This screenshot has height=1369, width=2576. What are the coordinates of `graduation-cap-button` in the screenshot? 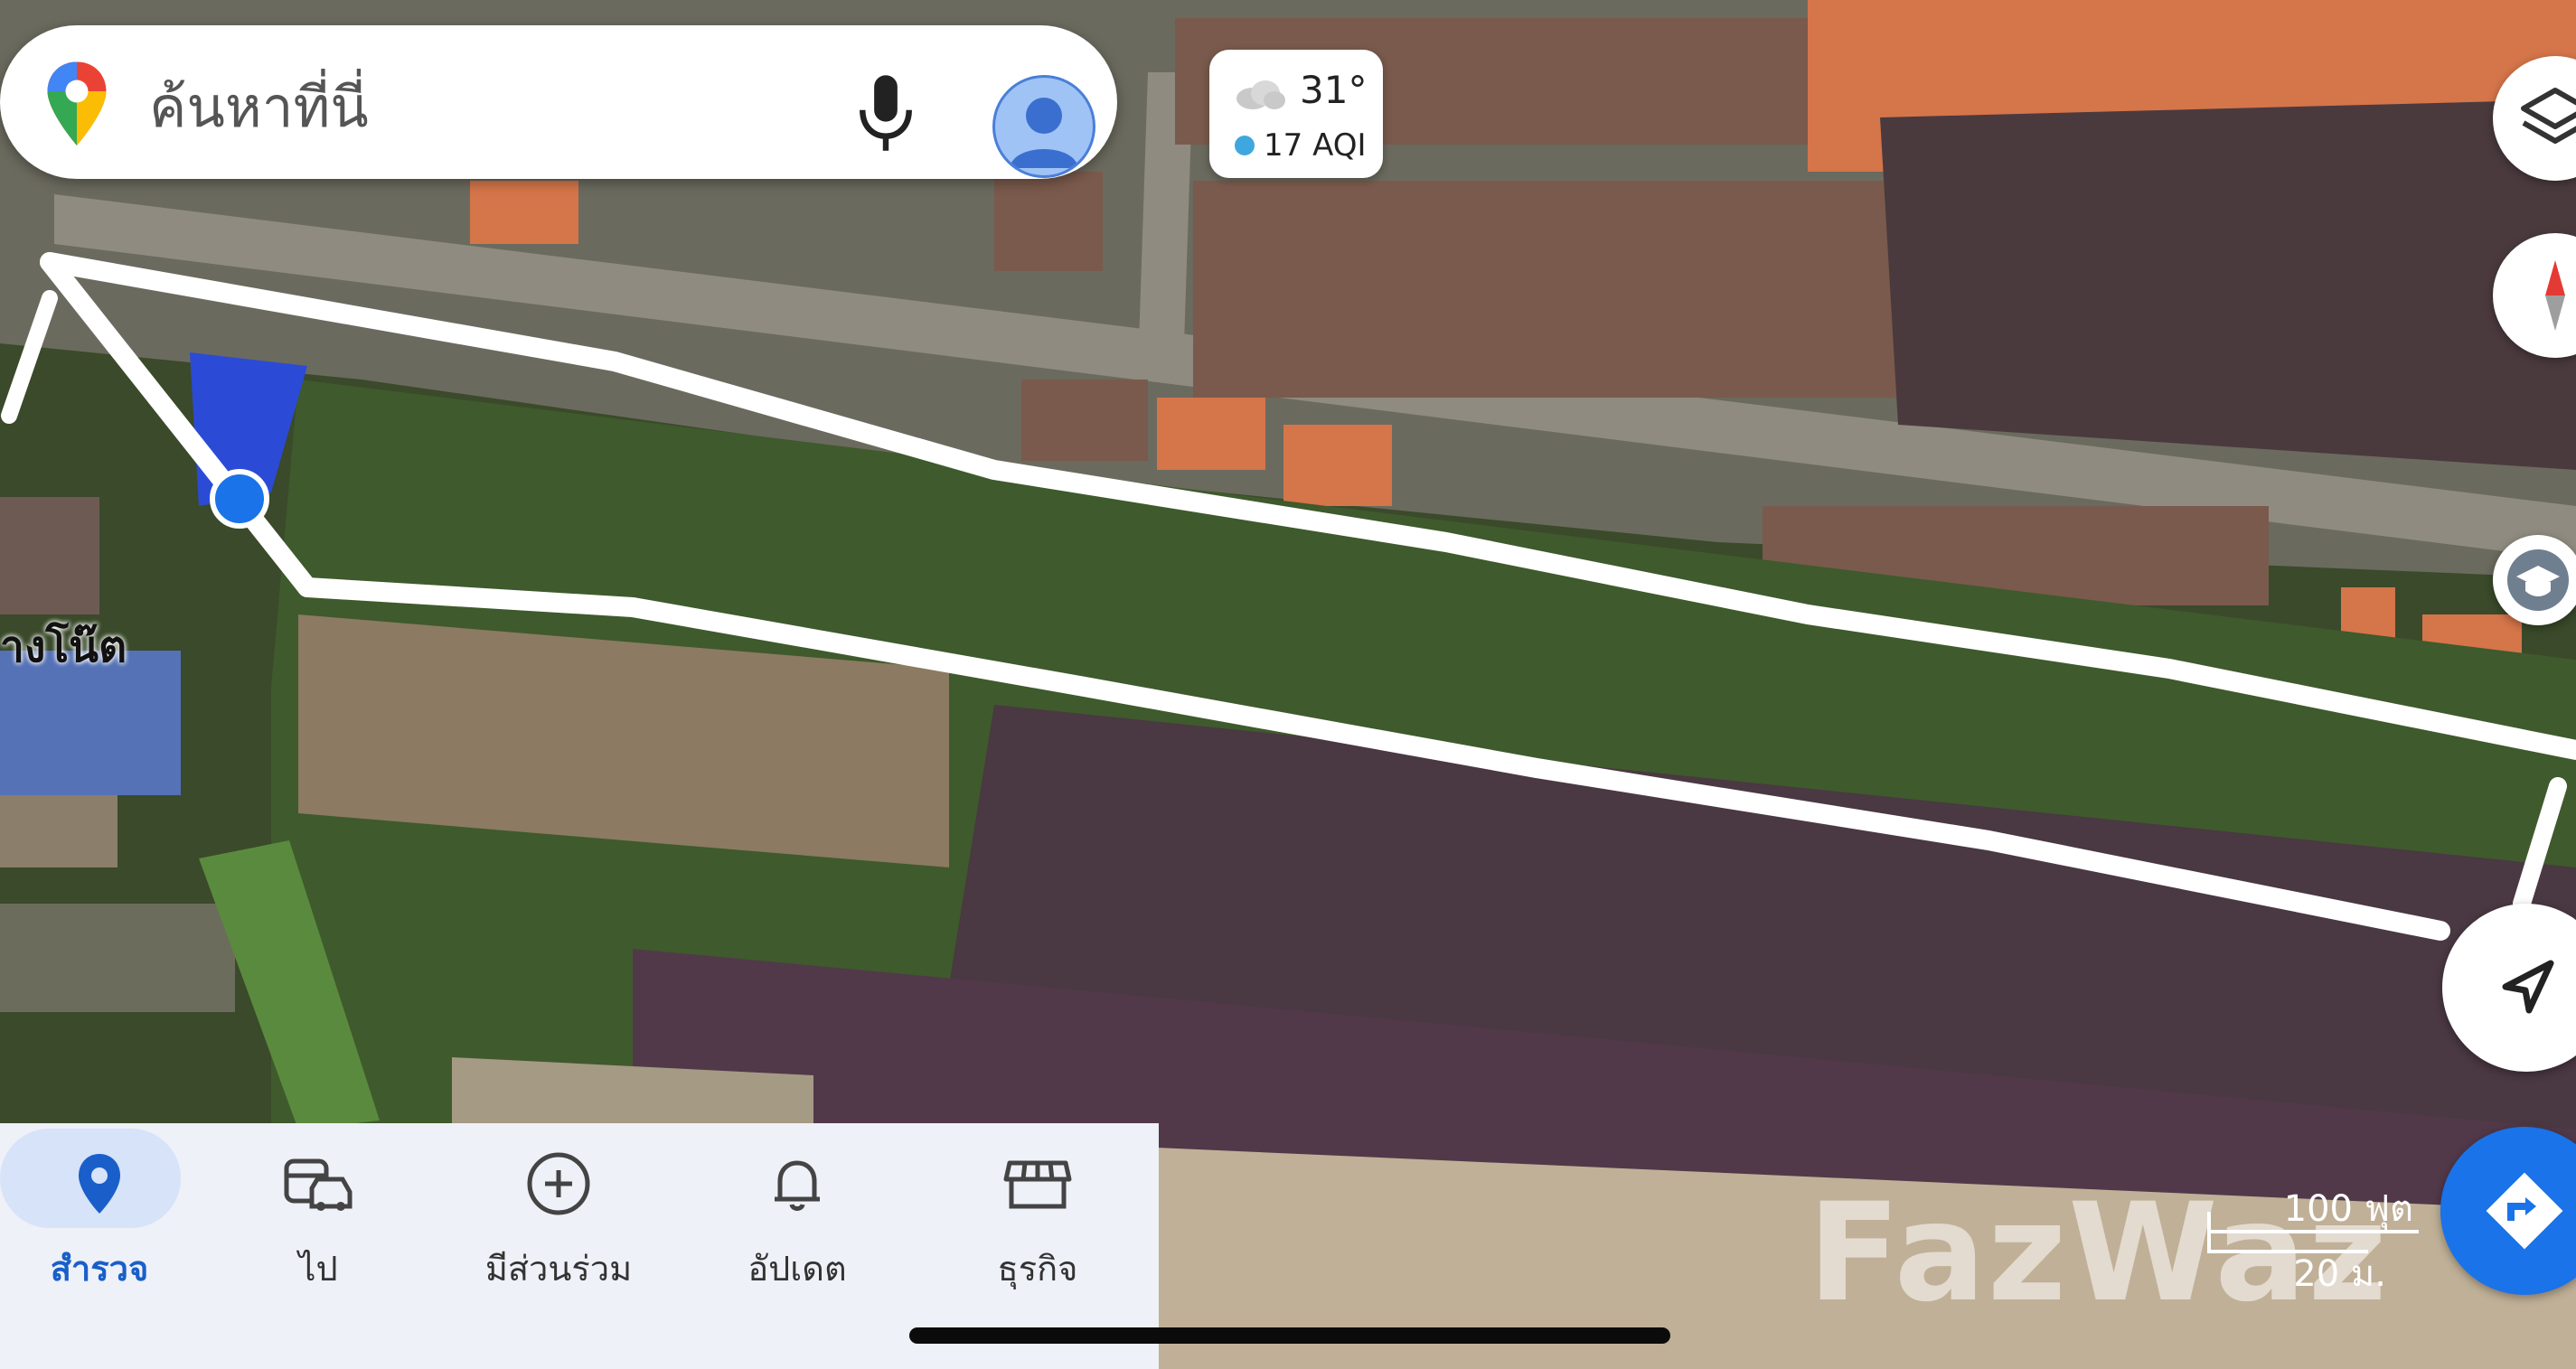 It's located at (2534, 580).